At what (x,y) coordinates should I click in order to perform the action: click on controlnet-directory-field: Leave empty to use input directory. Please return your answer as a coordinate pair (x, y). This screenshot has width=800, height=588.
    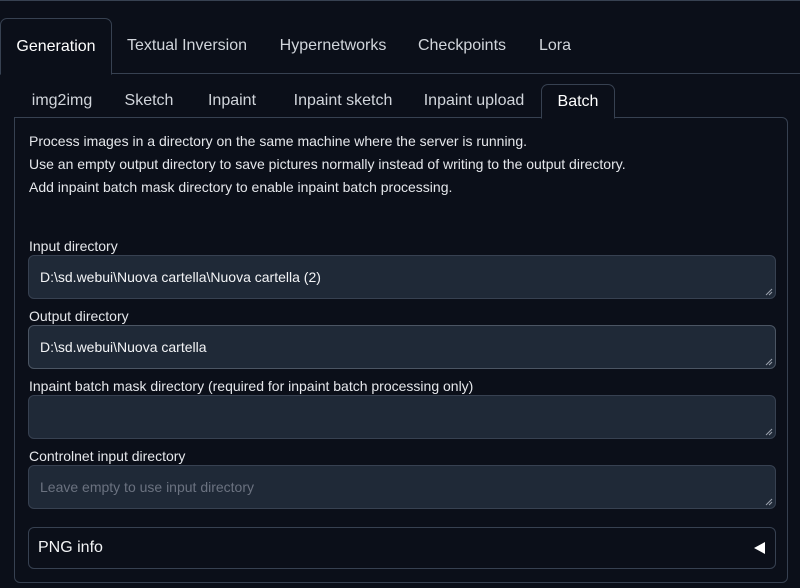
    Looking at the image, I should click on (402, 487).